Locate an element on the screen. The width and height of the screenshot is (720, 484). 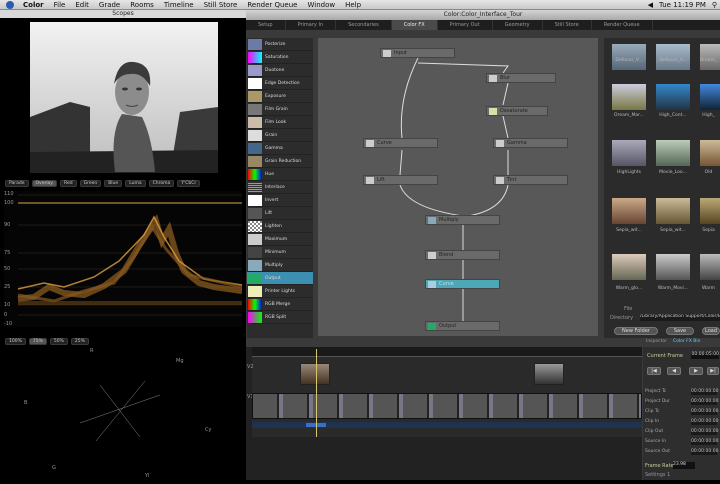
node-gamma: Gamma is located at coordinates (530, 143).